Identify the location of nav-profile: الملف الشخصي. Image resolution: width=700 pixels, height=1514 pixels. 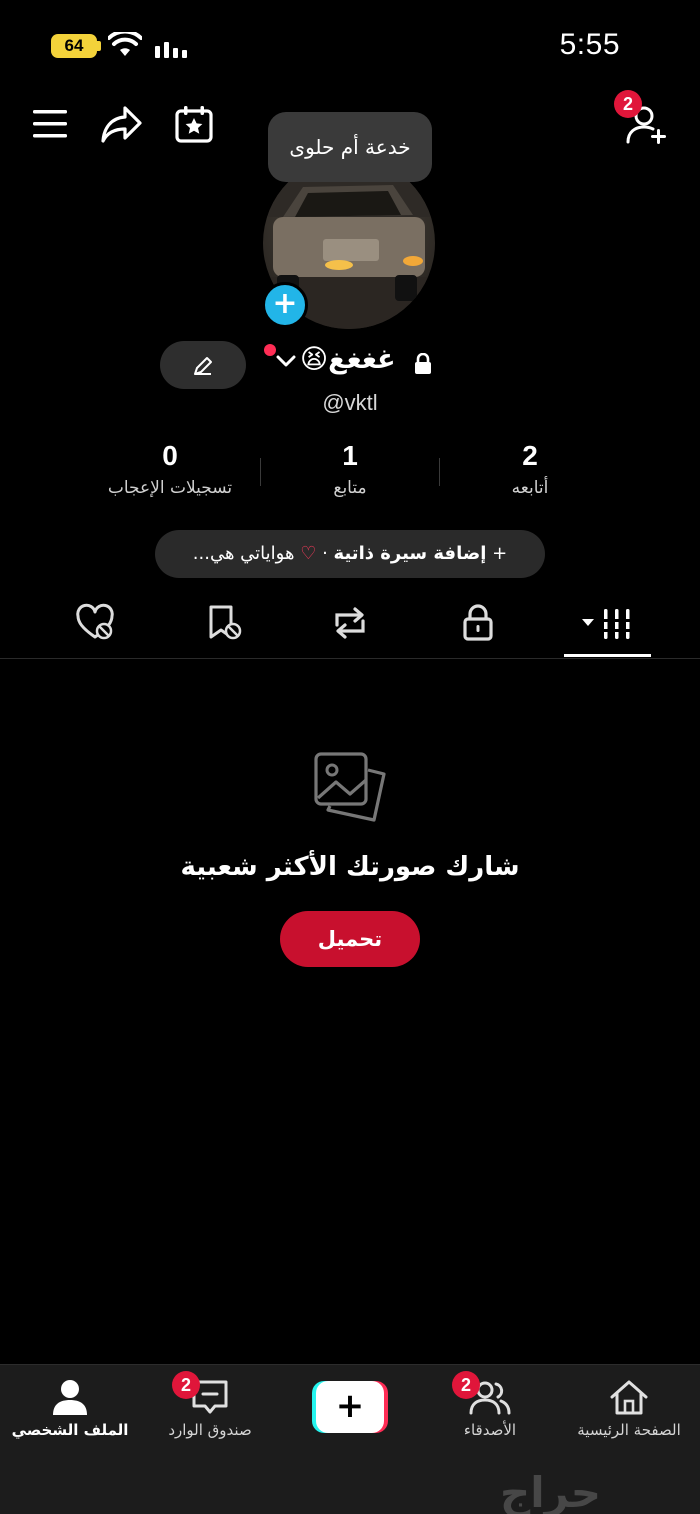
(70, 1408).